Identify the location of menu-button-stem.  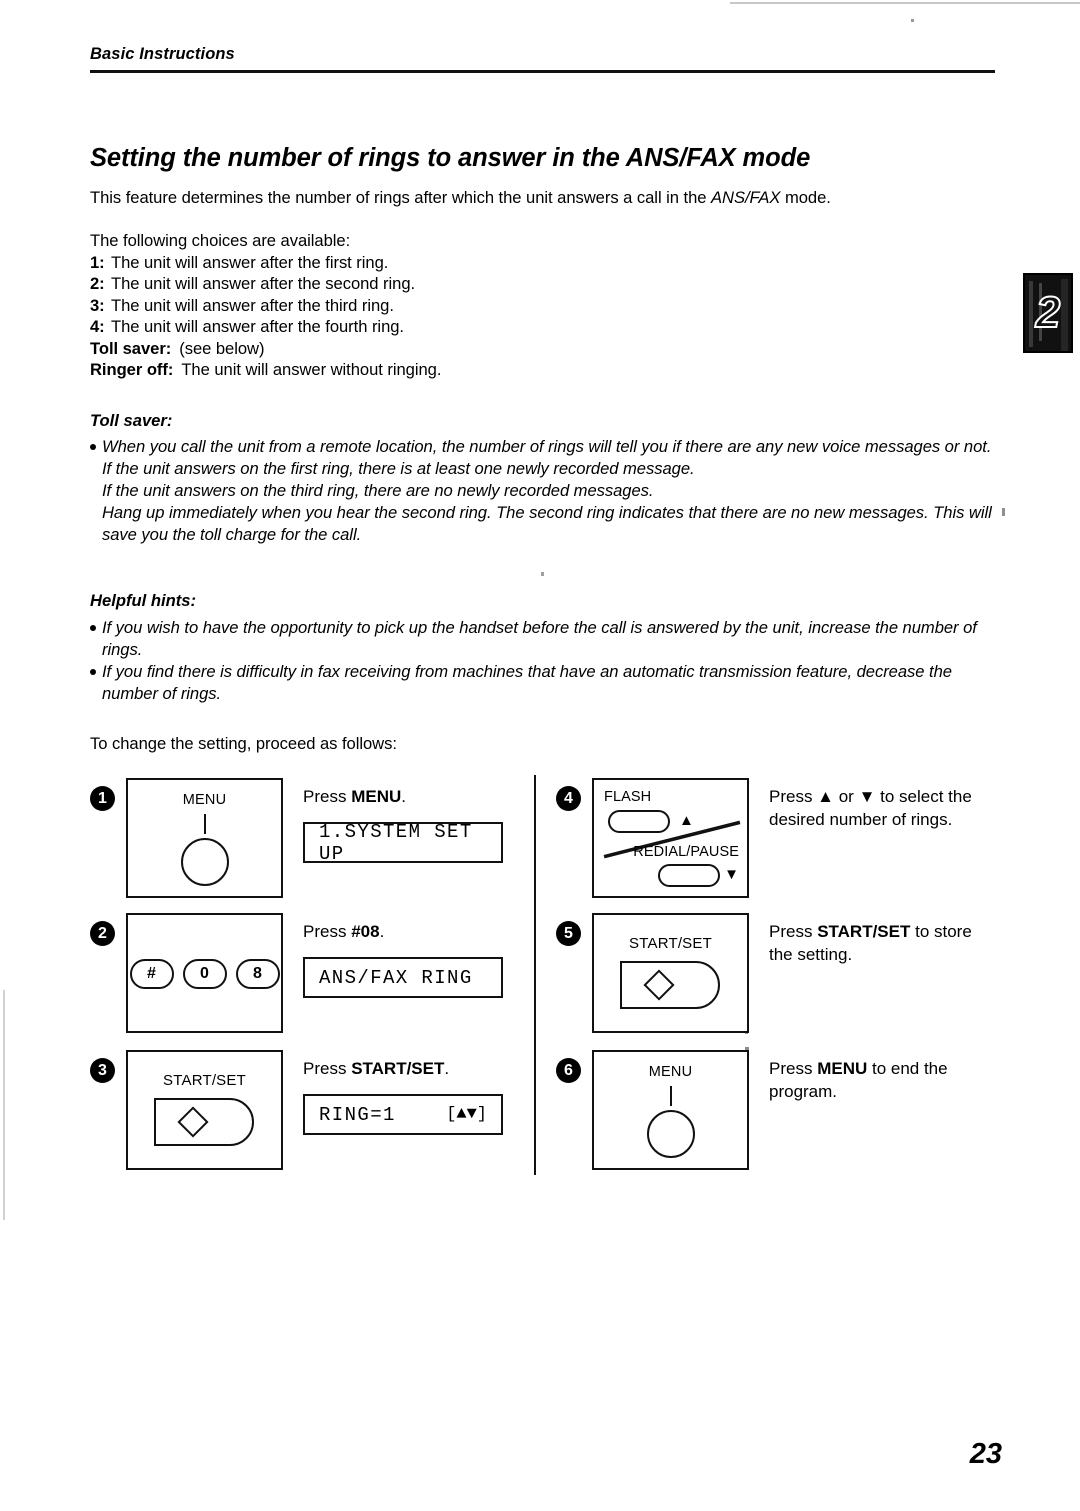
(204, 824).